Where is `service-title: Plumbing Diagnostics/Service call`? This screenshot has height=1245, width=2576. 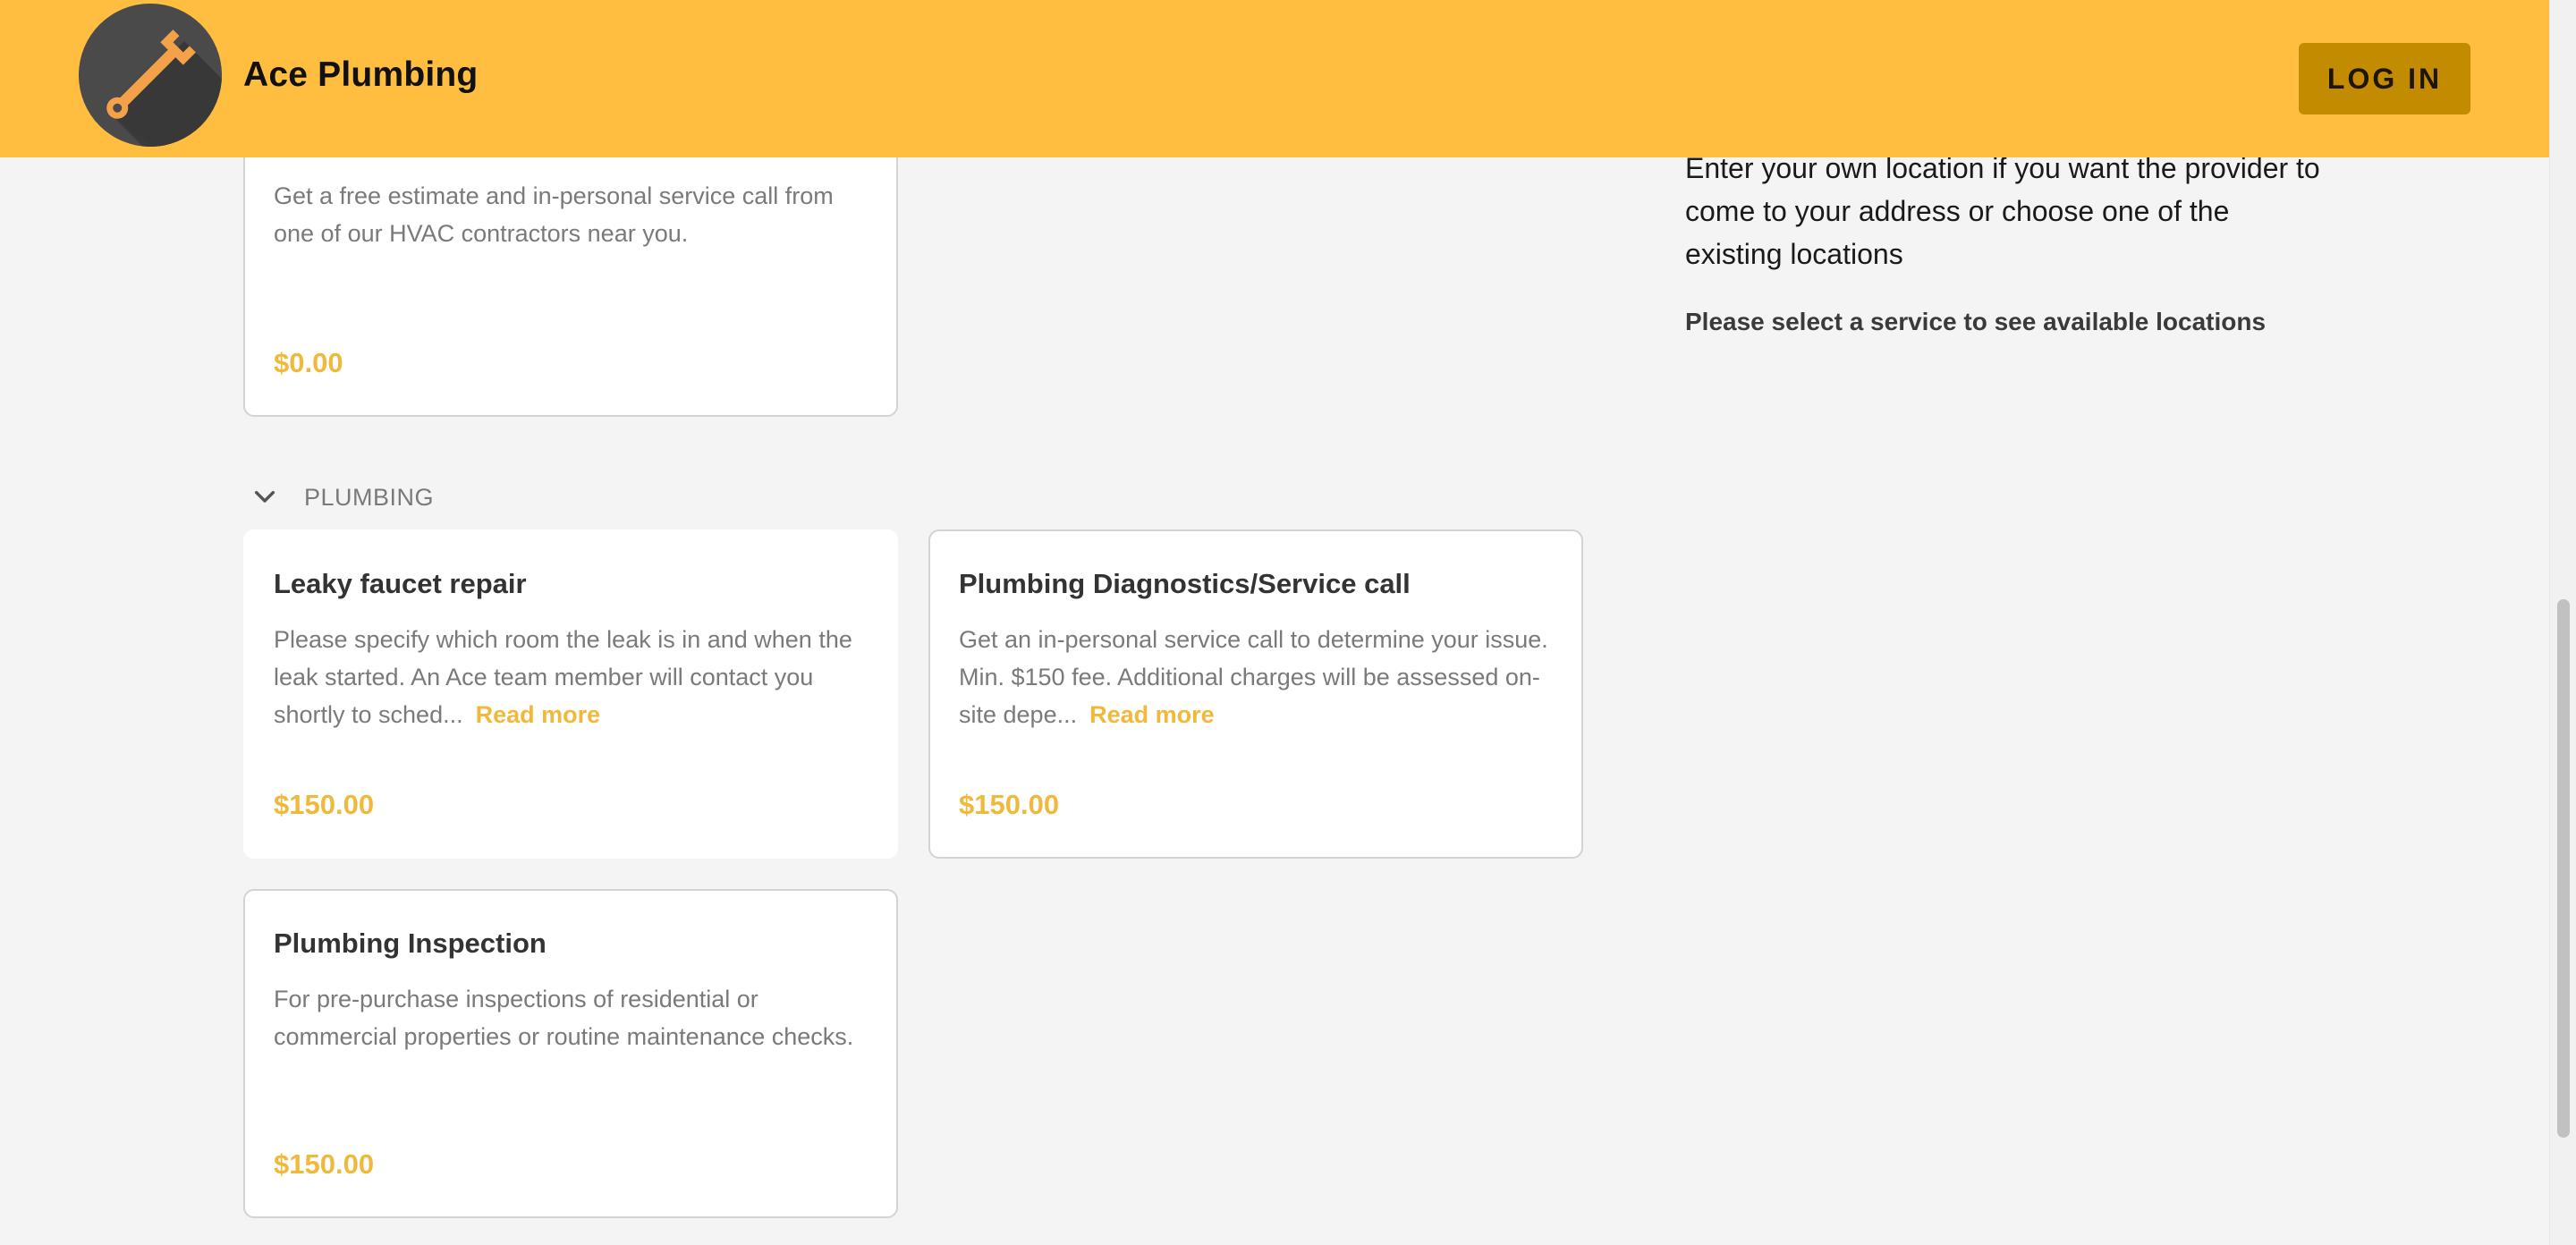
service-title: Plumbing Diagnostics/Service call is located at coordinates (1185, 583).